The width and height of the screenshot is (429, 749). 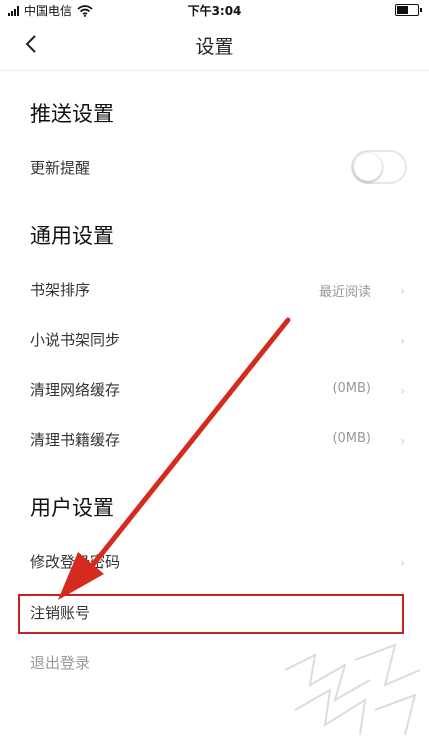 What do you see at coordinates (214, 390) in the screenshot?
I see `settings-item-clear-network-cache: 清理网络缓存 (0MB) ›` at bounding box center [214, 390].